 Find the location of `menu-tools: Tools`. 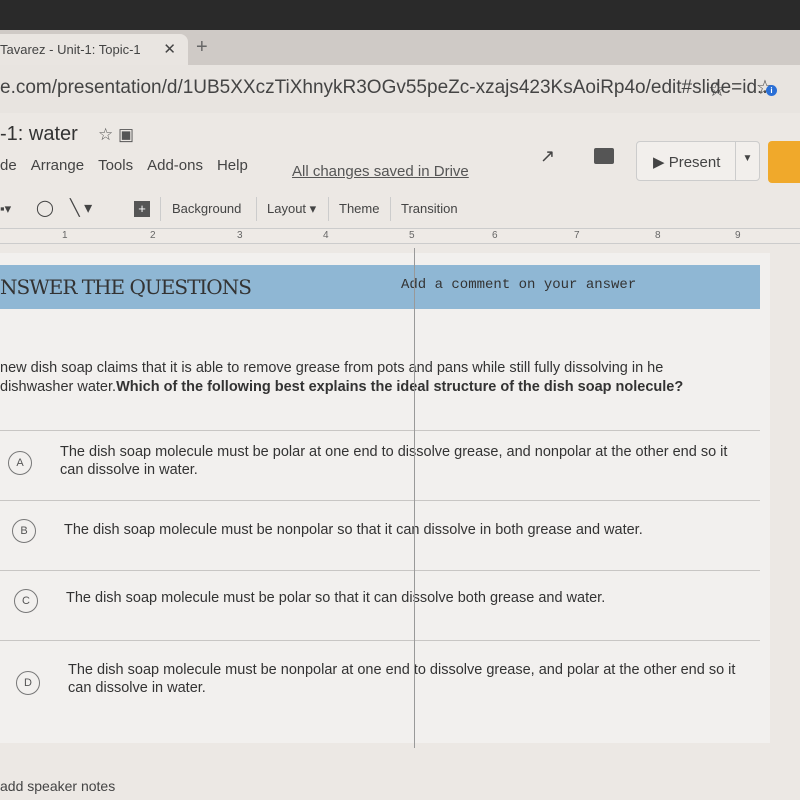

menu-tools: Tools is located at coordinates (115, 165).